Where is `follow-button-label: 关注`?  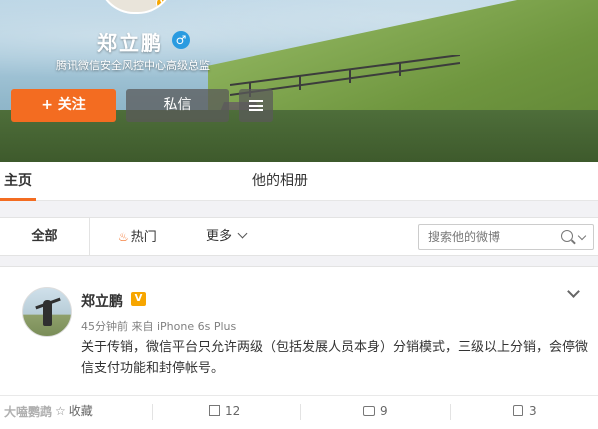
follow-button-label: 关注 is located at coordinates (71, 105).